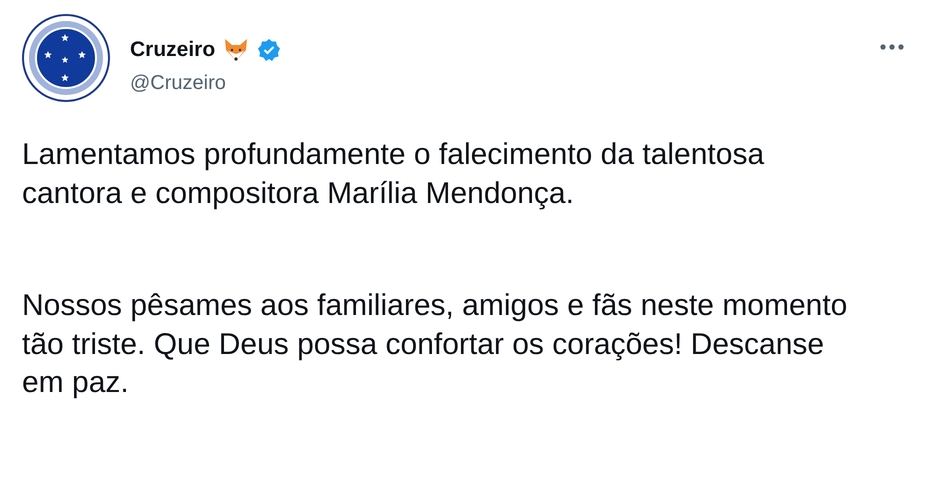 The image size is (950, 504). What do you see at coordinates (892, 47) in the screenshot?
I see `more-icon` at bounding box center [892, 47].